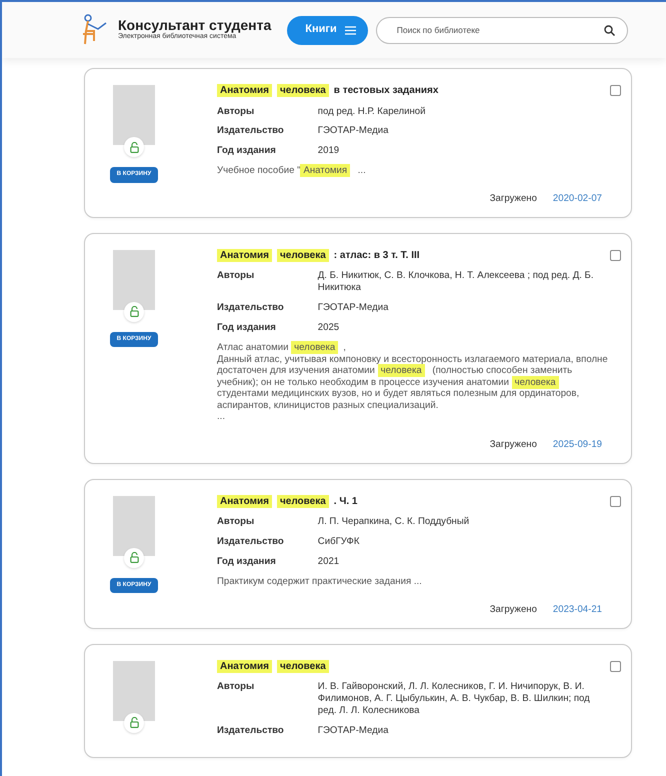 The width and height of the screenshot is (666, 776). What do you see at coordinates (394, 522) in the screenshot?
I see `field-value: Л. П. Черапкина, С. К. Поддубный` at bounding box center [394, 522].